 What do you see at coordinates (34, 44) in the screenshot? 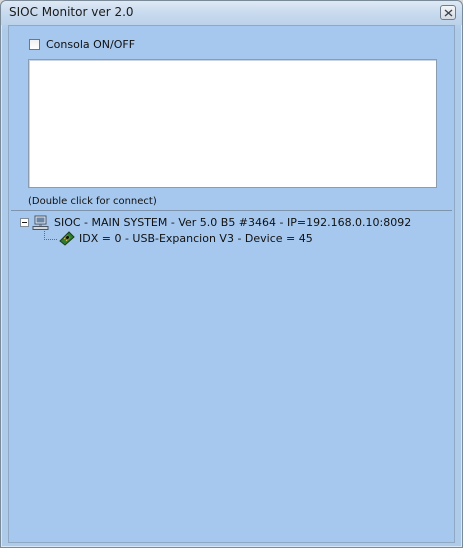
I see `console-checkbox` at bounding box center [34, 44].